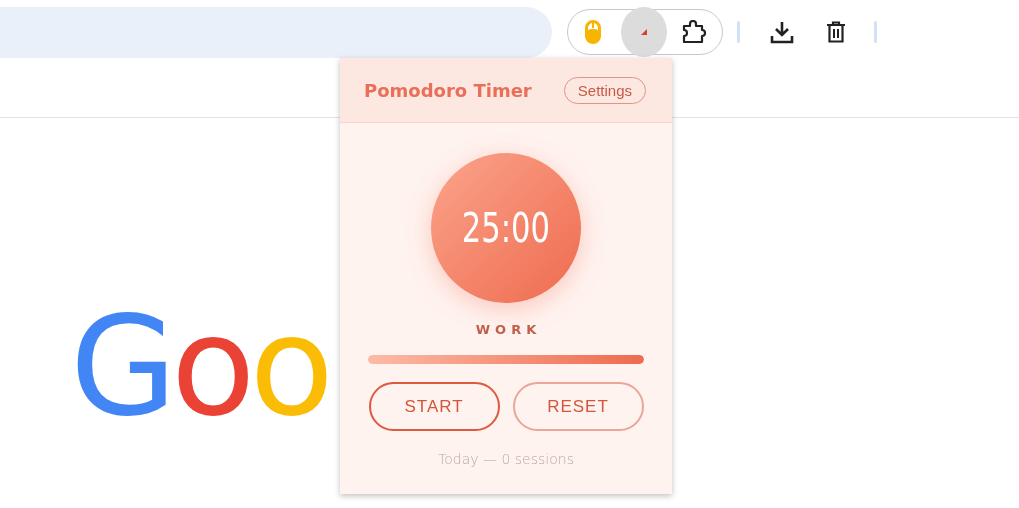 Image resolution: width=1019 pixels, height=508 pixels. I want to click on reset-button: RESET, so click(578, 406).